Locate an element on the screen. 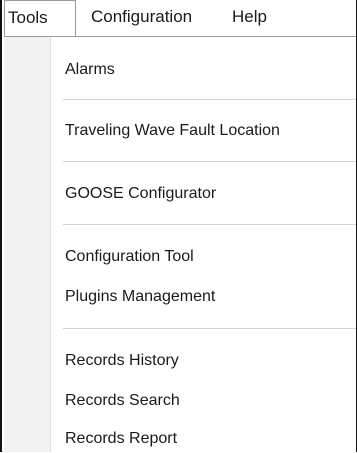 The width and height of the screenshot is (357, 453). menu-item-traveling-wave-fault-location: Traveling Wave Fault Location is located at coordinates (172, 131).